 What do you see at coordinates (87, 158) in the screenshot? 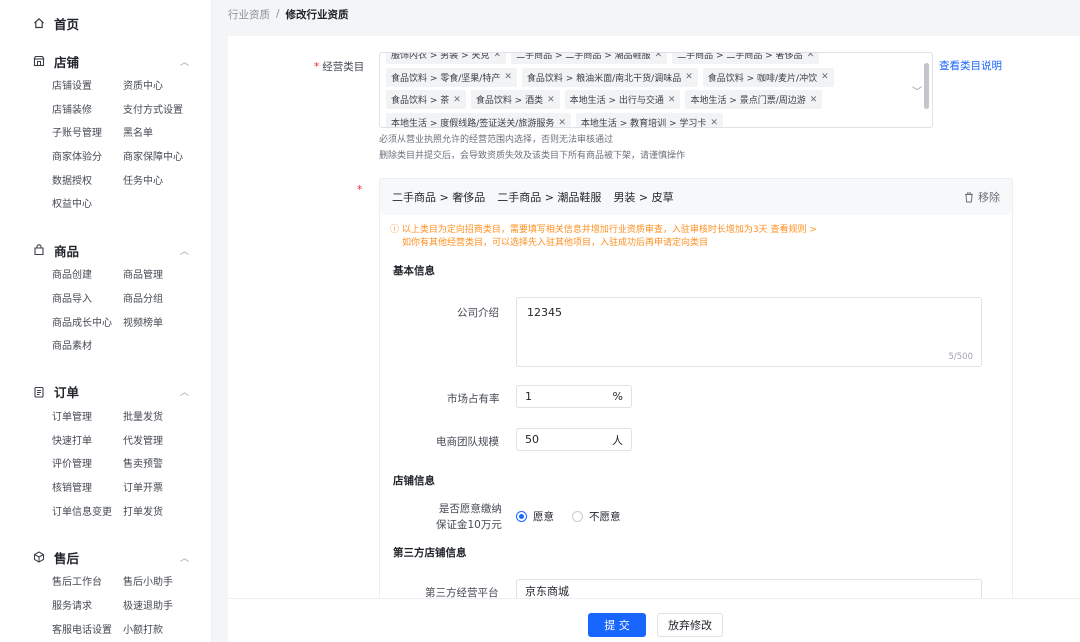
I see `sidebar-item: 商家体验分` at bounding box center [87, 158].